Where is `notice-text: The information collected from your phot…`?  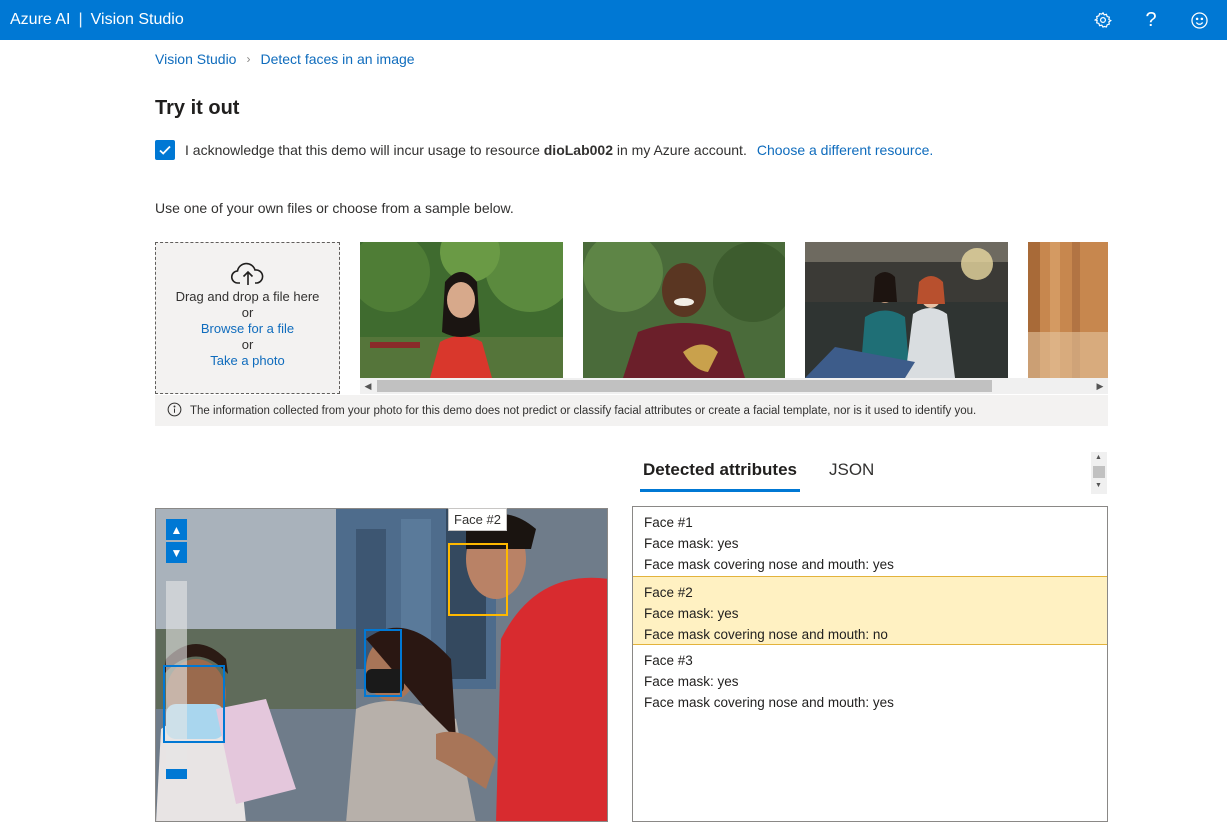 notice-text: The information collected from your phot… is located at coordinates (583, 410).